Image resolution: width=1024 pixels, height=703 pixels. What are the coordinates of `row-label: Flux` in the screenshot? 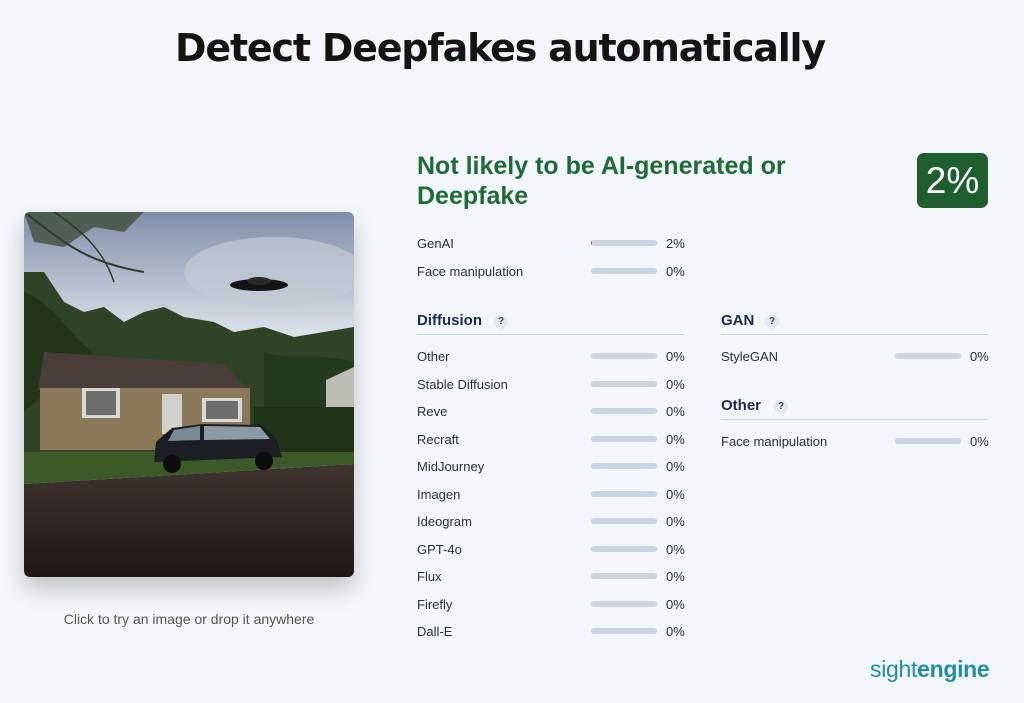 It's located at (429, 576).